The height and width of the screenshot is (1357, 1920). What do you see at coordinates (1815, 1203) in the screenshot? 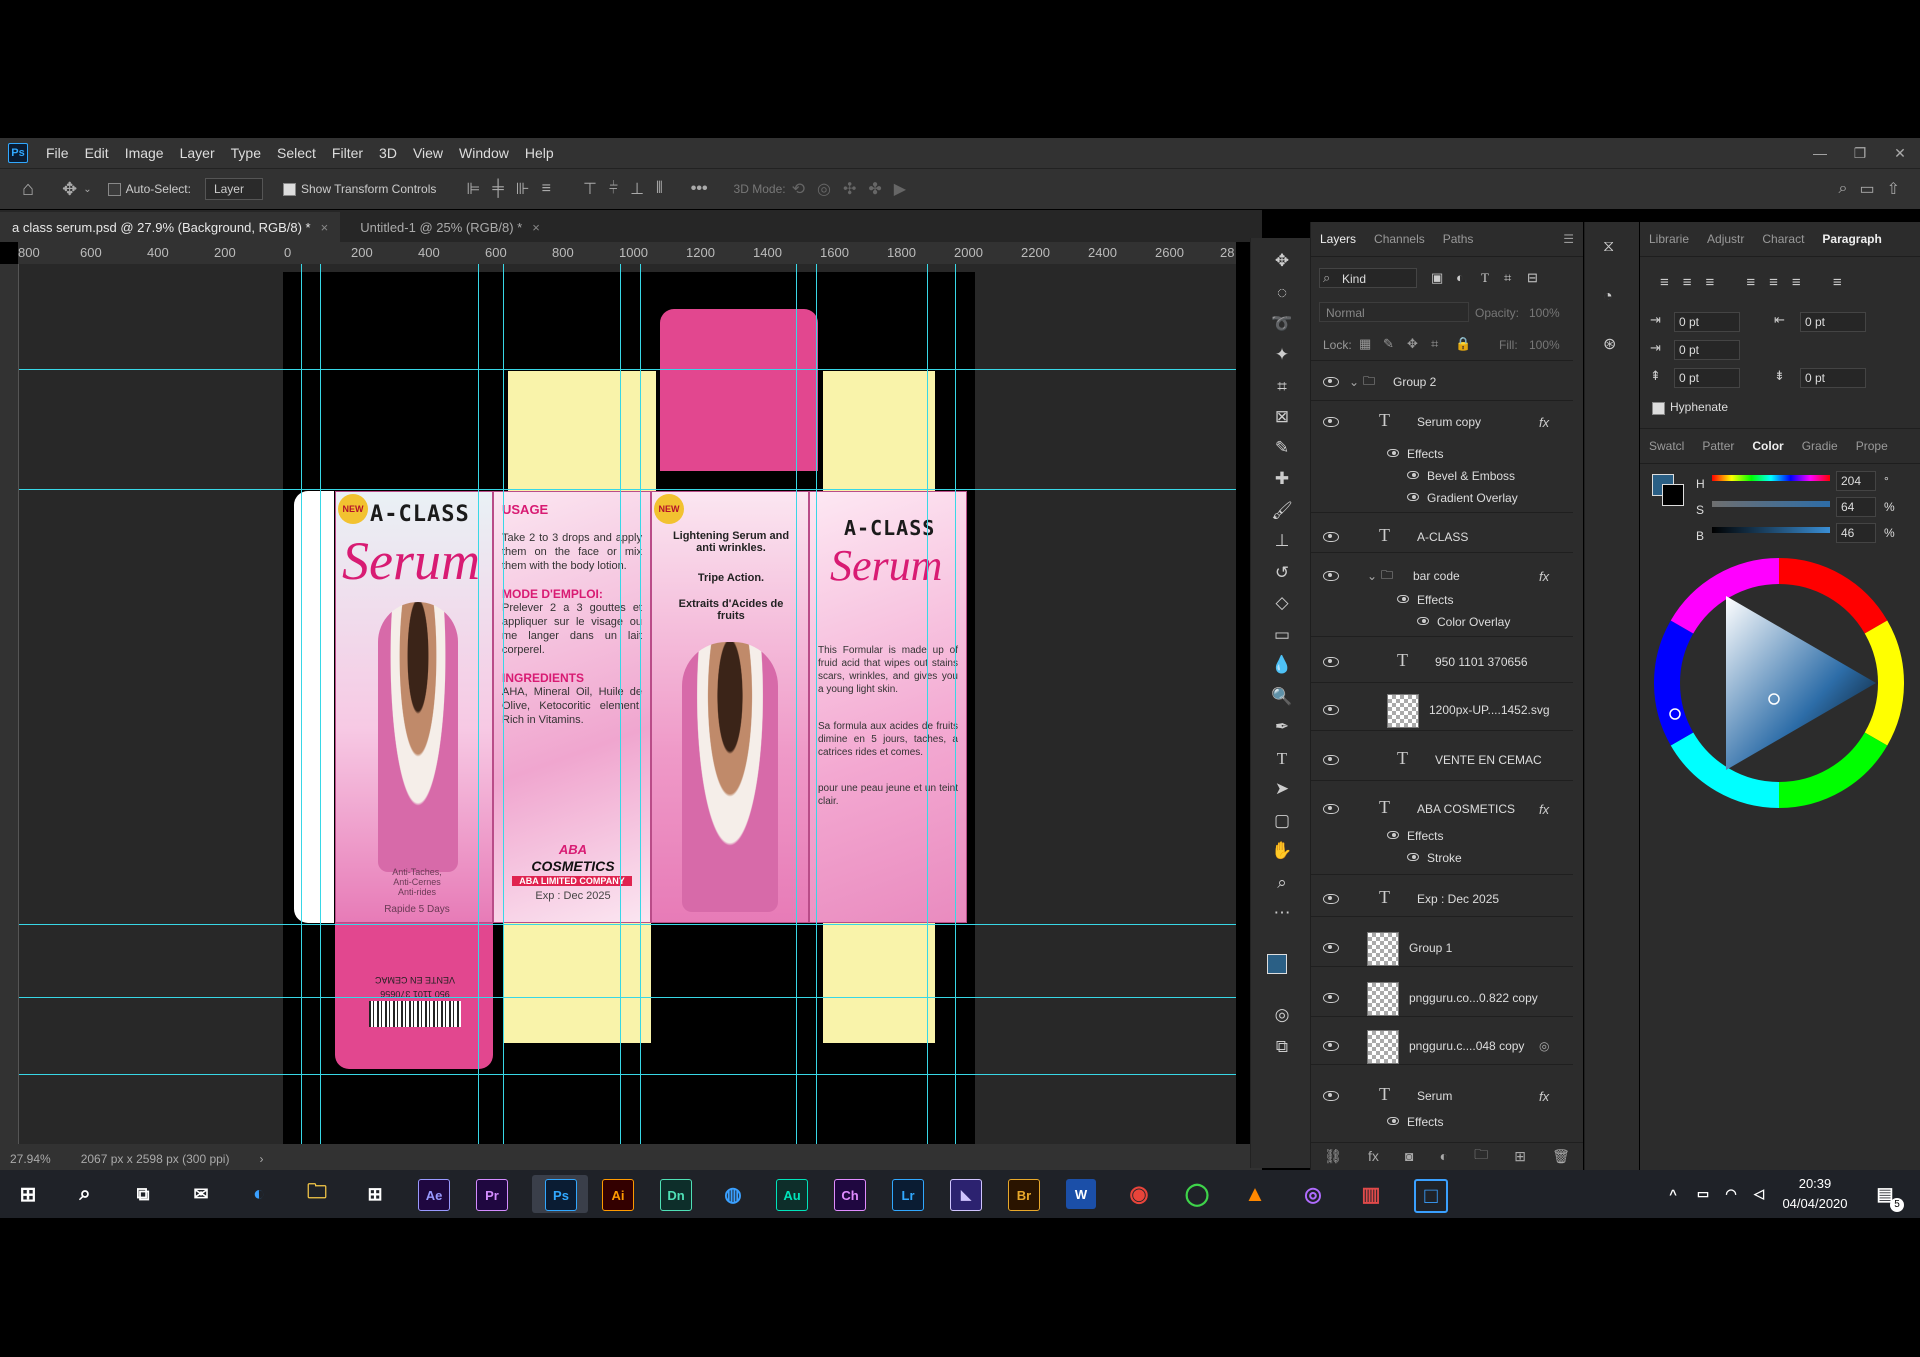
I see `clock-date: 04/04/2020` at bounding box center [1815, 1203].